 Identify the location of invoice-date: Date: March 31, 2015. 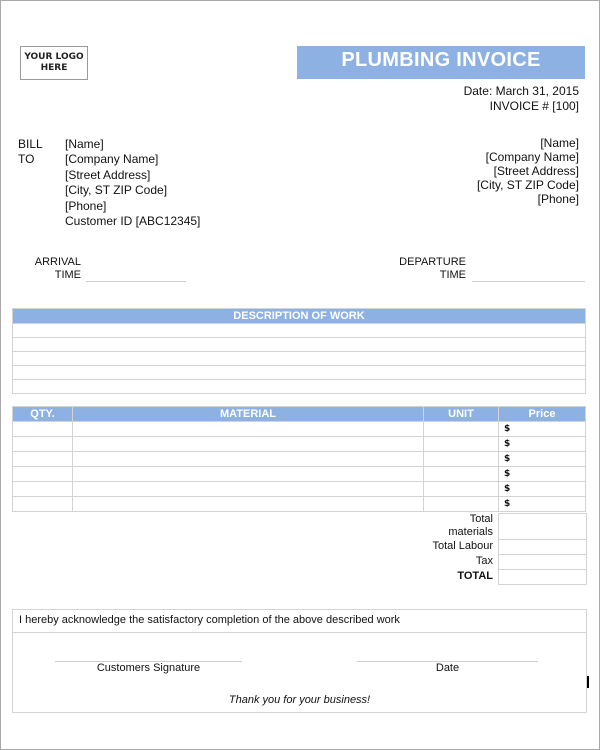
(521, 91).